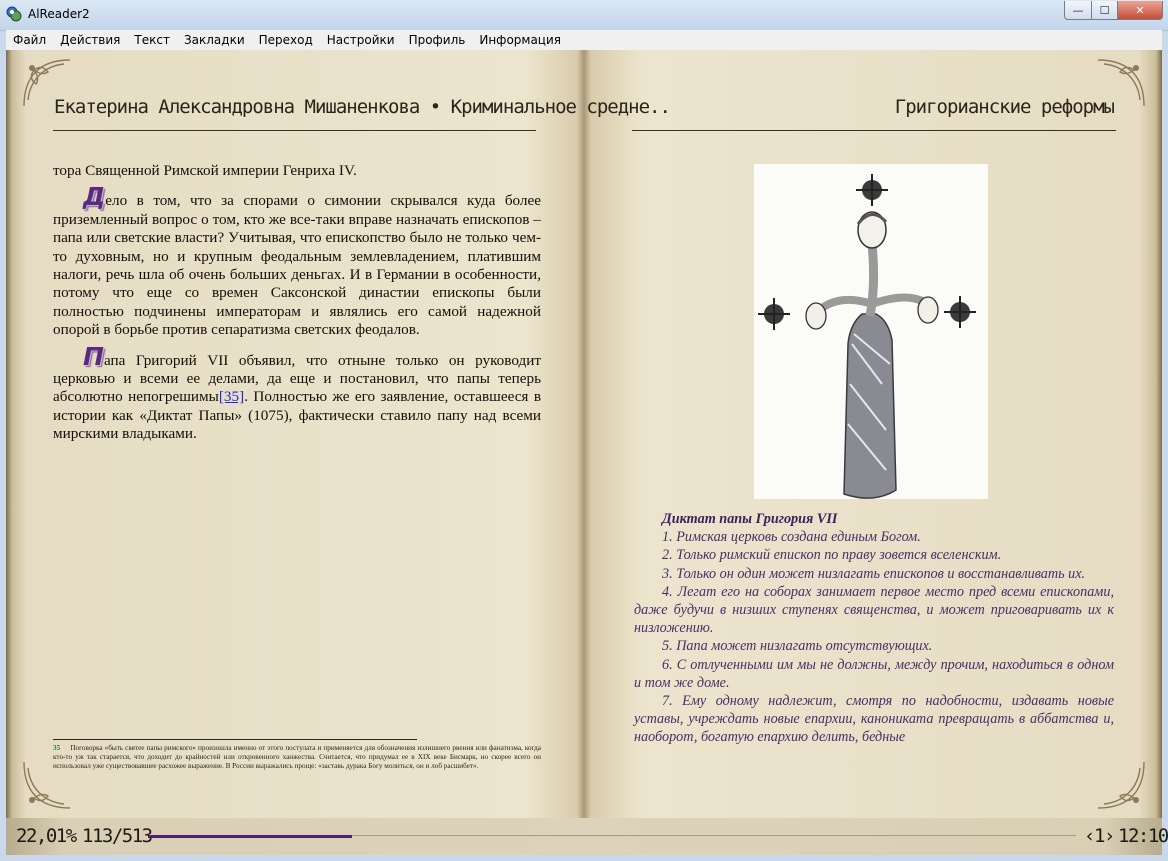 The image size is (1168, 861). Describe the element at coordinates (520, 40) in the screenshot. I see `menu-info: Информация` at that location.